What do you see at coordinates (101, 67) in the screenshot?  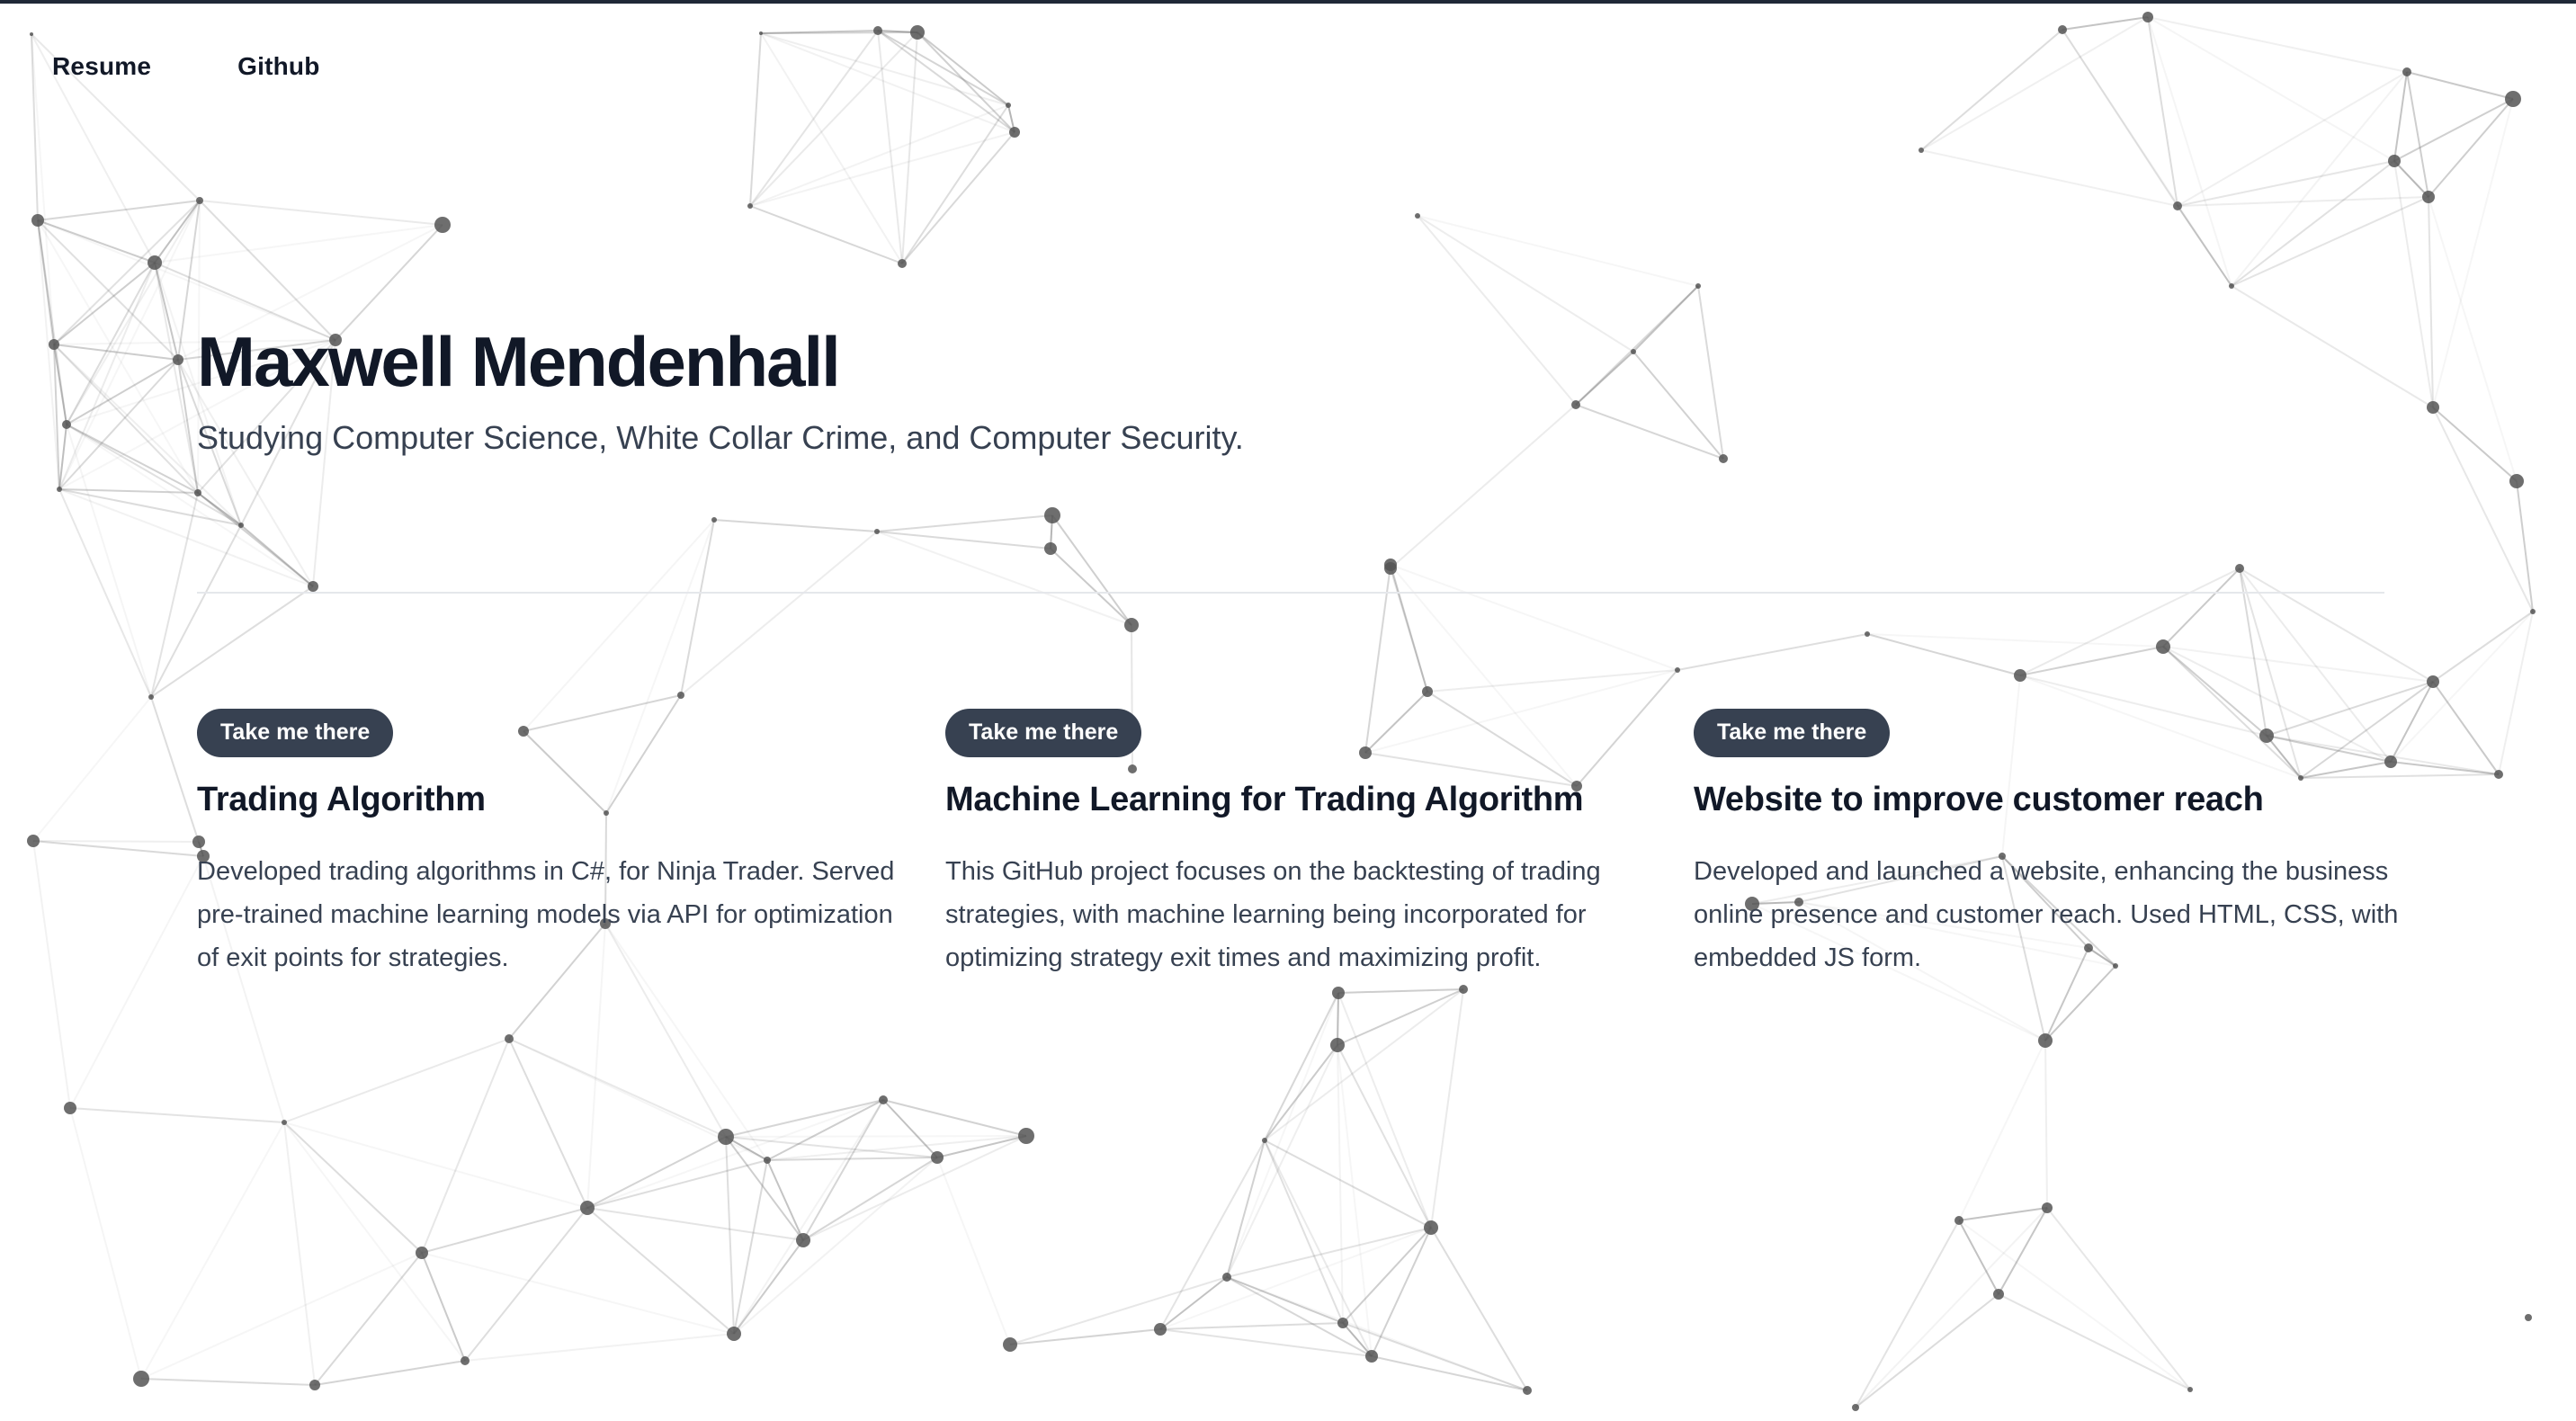 I see `nav-link-resume: Resume` at bounding box center [101, 67].